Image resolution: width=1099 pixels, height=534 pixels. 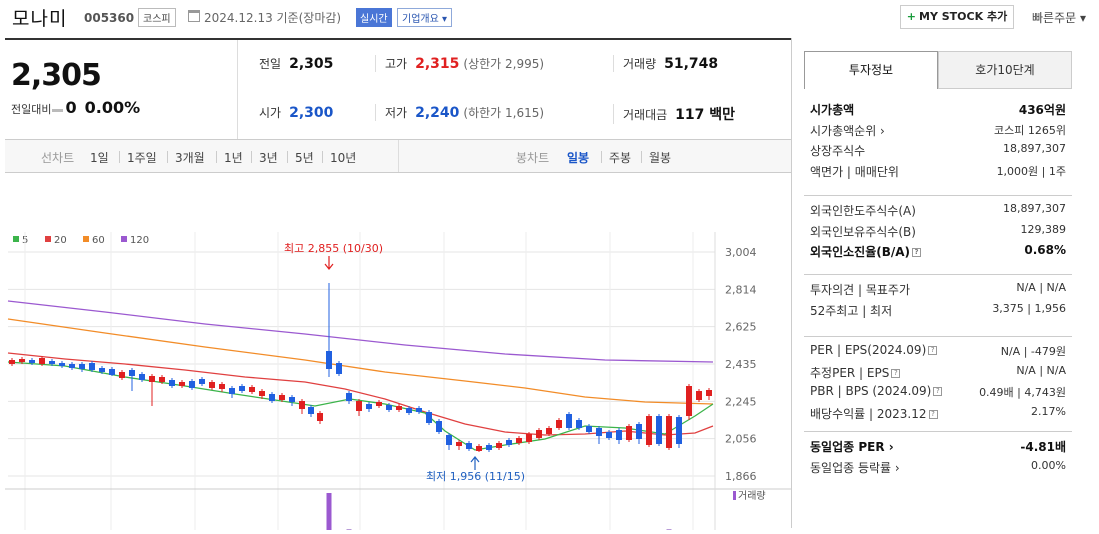 What do you see at coordinates (233, 157) in the screenshot?
I see `period-1y: 1년` at bounding box center [233, 157].